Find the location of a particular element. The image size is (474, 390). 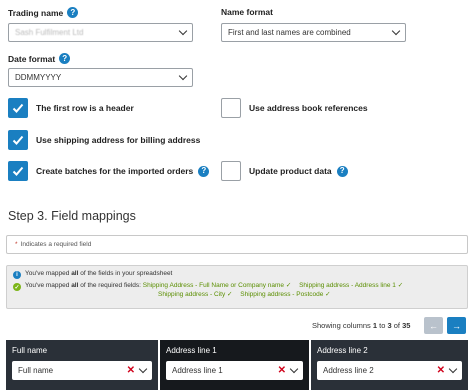

check-circle-icon: ✓ is located at coordinates (17, 287).